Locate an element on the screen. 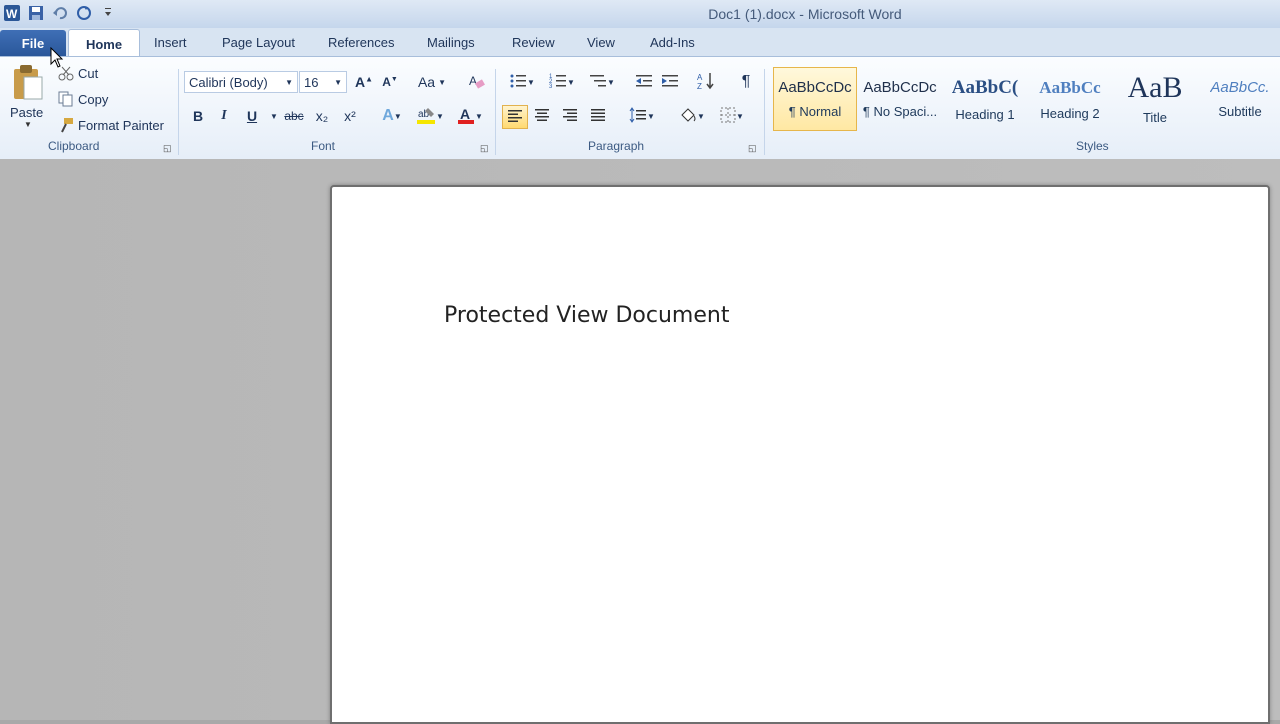 The image size is (1280, 724). styles-group-label: Styles is located at coordinates (1092, 146).